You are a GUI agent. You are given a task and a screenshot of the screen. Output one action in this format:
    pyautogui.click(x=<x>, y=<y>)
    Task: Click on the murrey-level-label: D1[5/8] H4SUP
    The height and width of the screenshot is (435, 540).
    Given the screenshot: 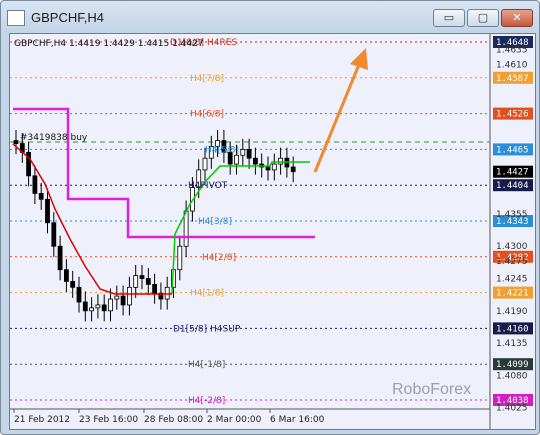 What is the action you would take?
    pyautogui.click(x=207, y=329)
    